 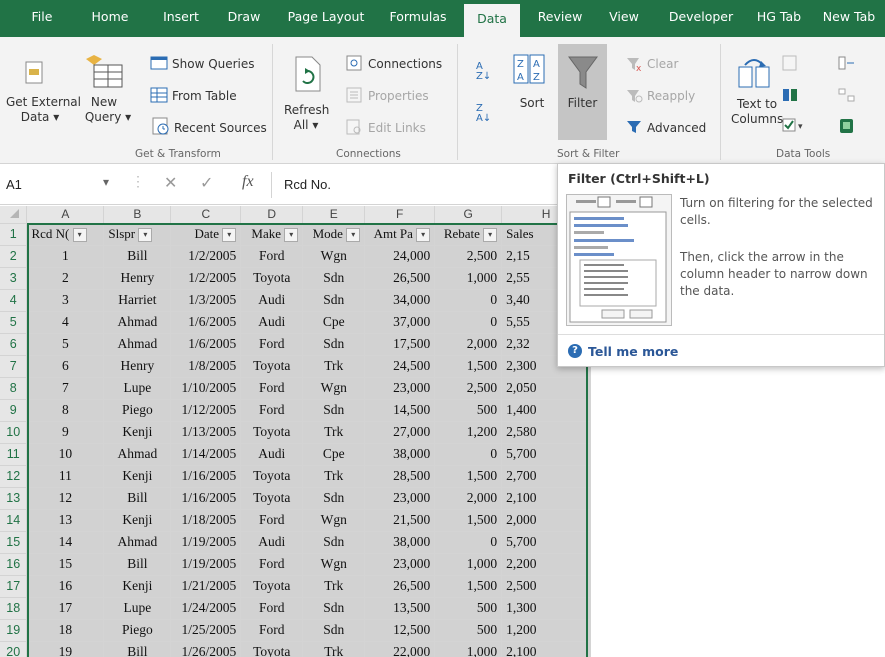 What do you see at coordinates (468, 432) in the screenshot?
I see `table-cell: 1,200` at bounding box center [468, 432].